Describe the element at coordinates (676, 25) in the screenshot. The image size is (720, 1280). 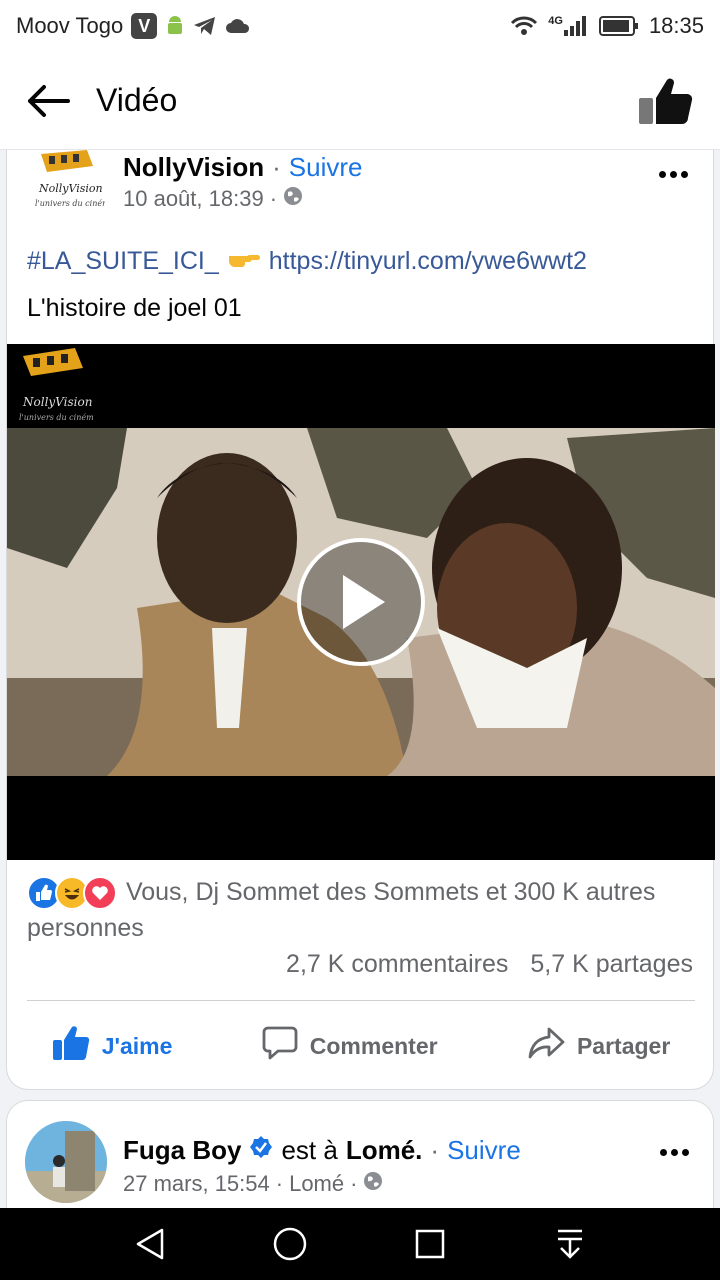
I see `status-time: 18:35` at that location.